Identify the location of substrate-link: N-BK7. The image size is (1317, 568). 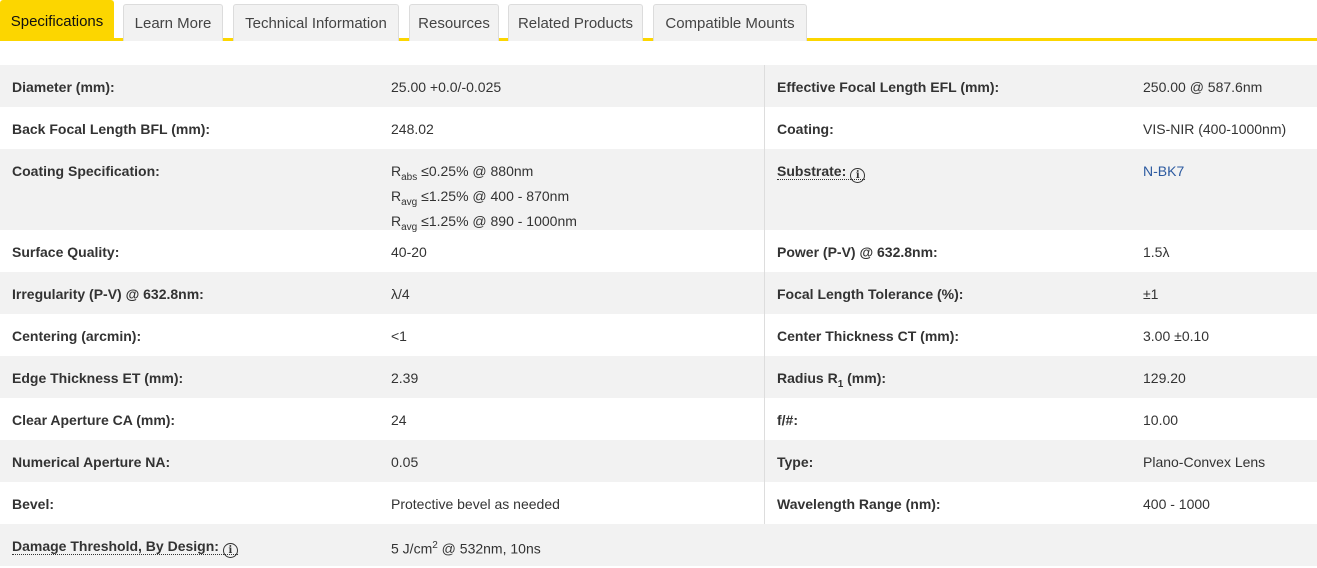
(1163, 171).